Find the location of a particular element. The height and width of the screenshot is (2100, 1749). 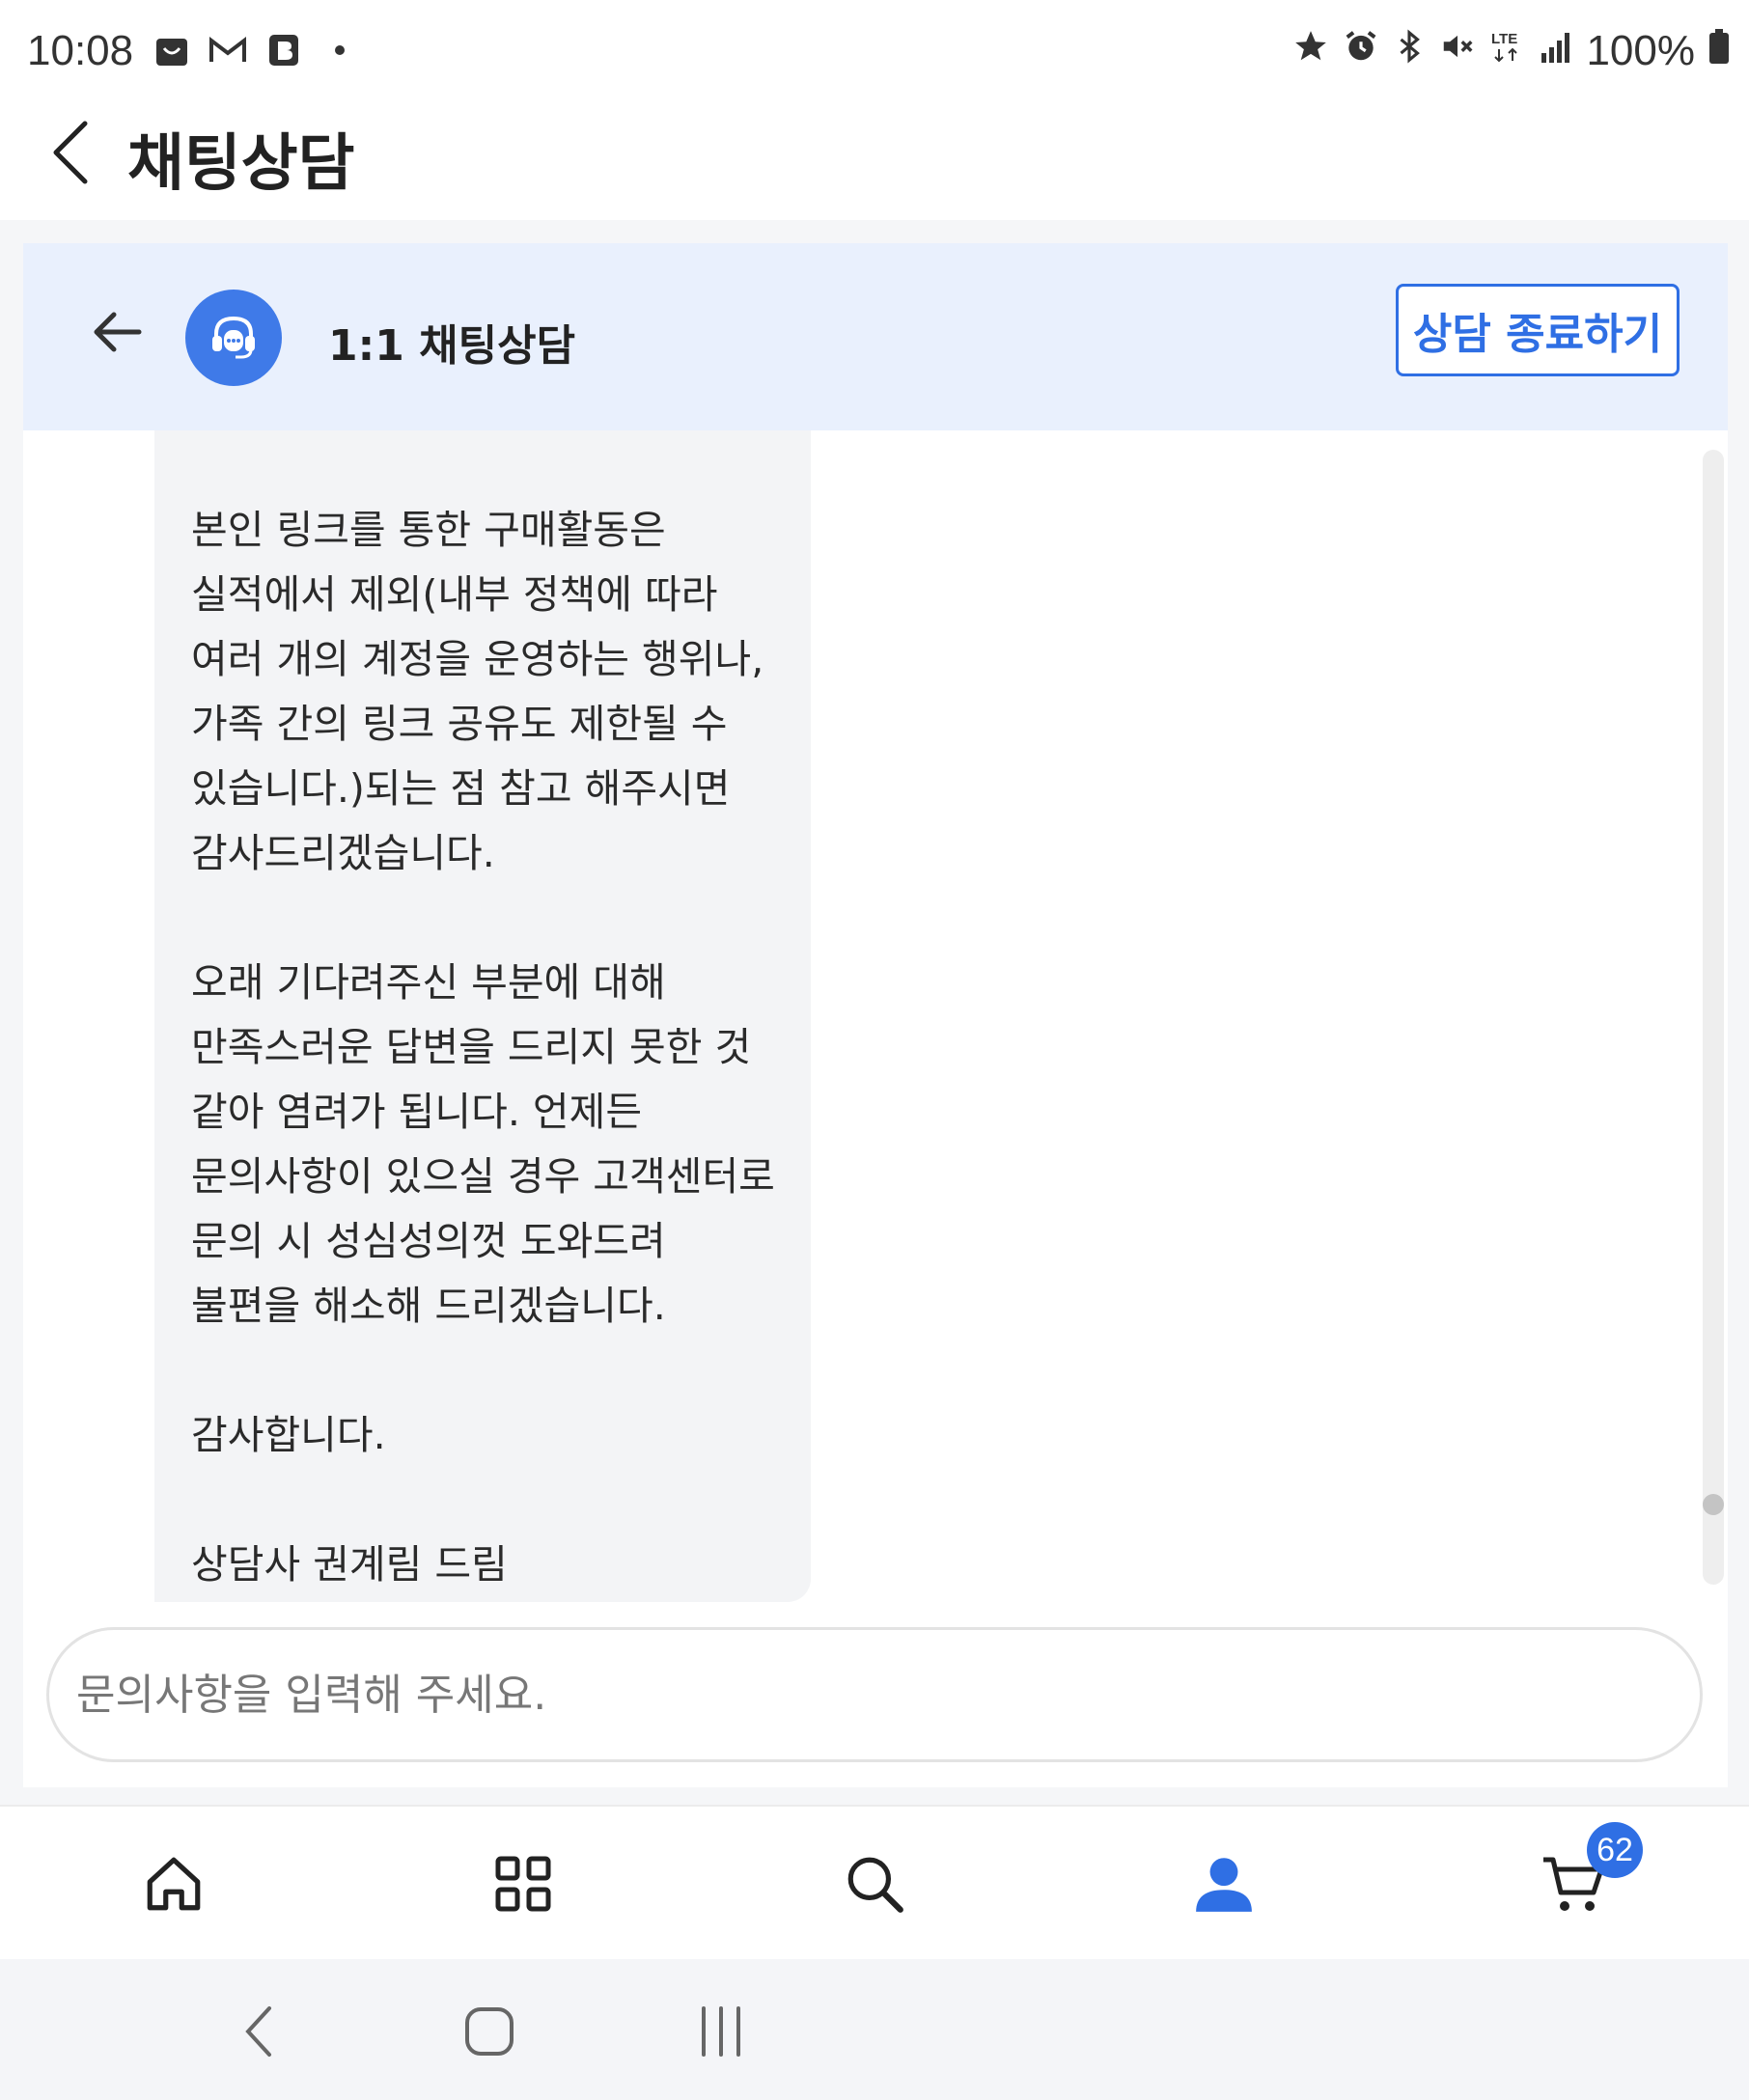

back-chevron-icon is located at coordinates (258, 2031).